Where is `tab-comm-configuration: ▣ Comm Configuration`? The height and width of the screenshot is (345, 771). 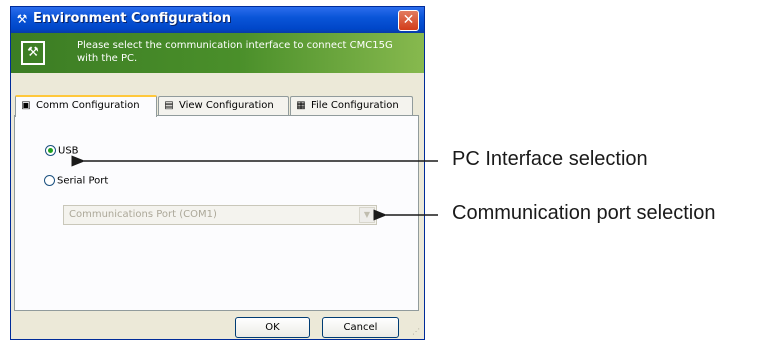
tab-comm-configuration: ▣ Comm Configuration is located at coordinates (86, 106).